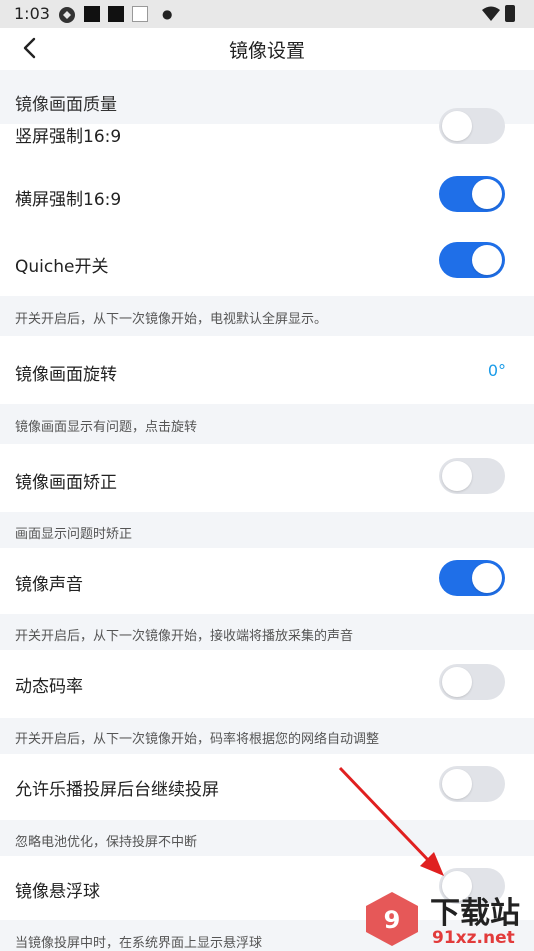 The height and width of the screenshot is (951, 534). I want to click on status-time: 1:03, so click(32, 13).